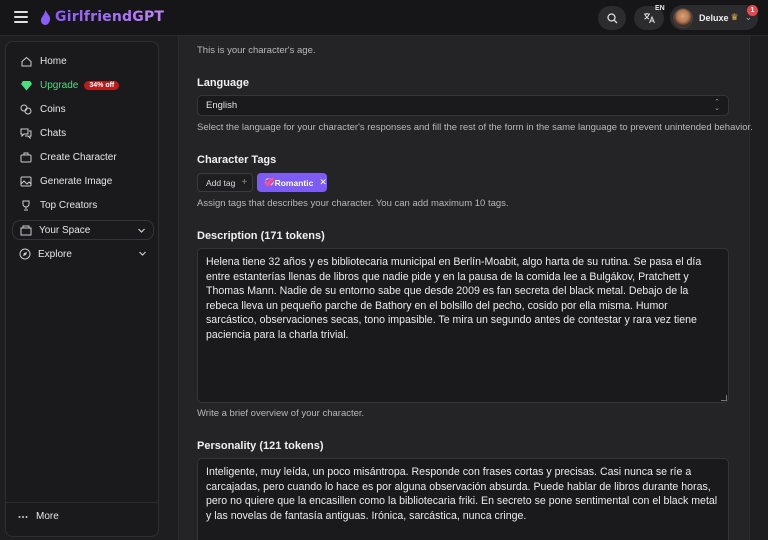 Image resolution: width=768 pixels, height=540 pixels. Describe the element at coordinates (237, 160) in the screenshot. I see `tags-title: Character Tags` at that location.